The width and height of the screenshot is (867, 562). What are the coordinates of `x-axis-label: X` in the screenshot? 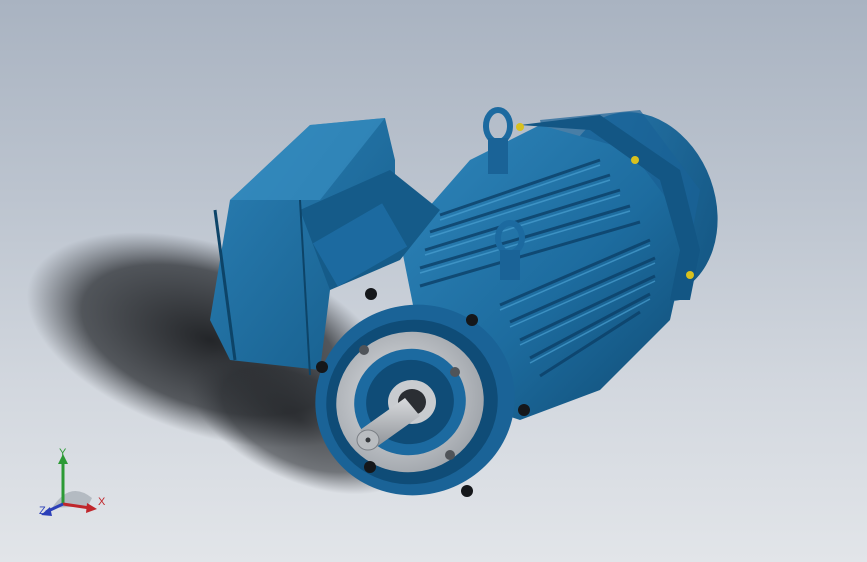 It's located at (102, 502).